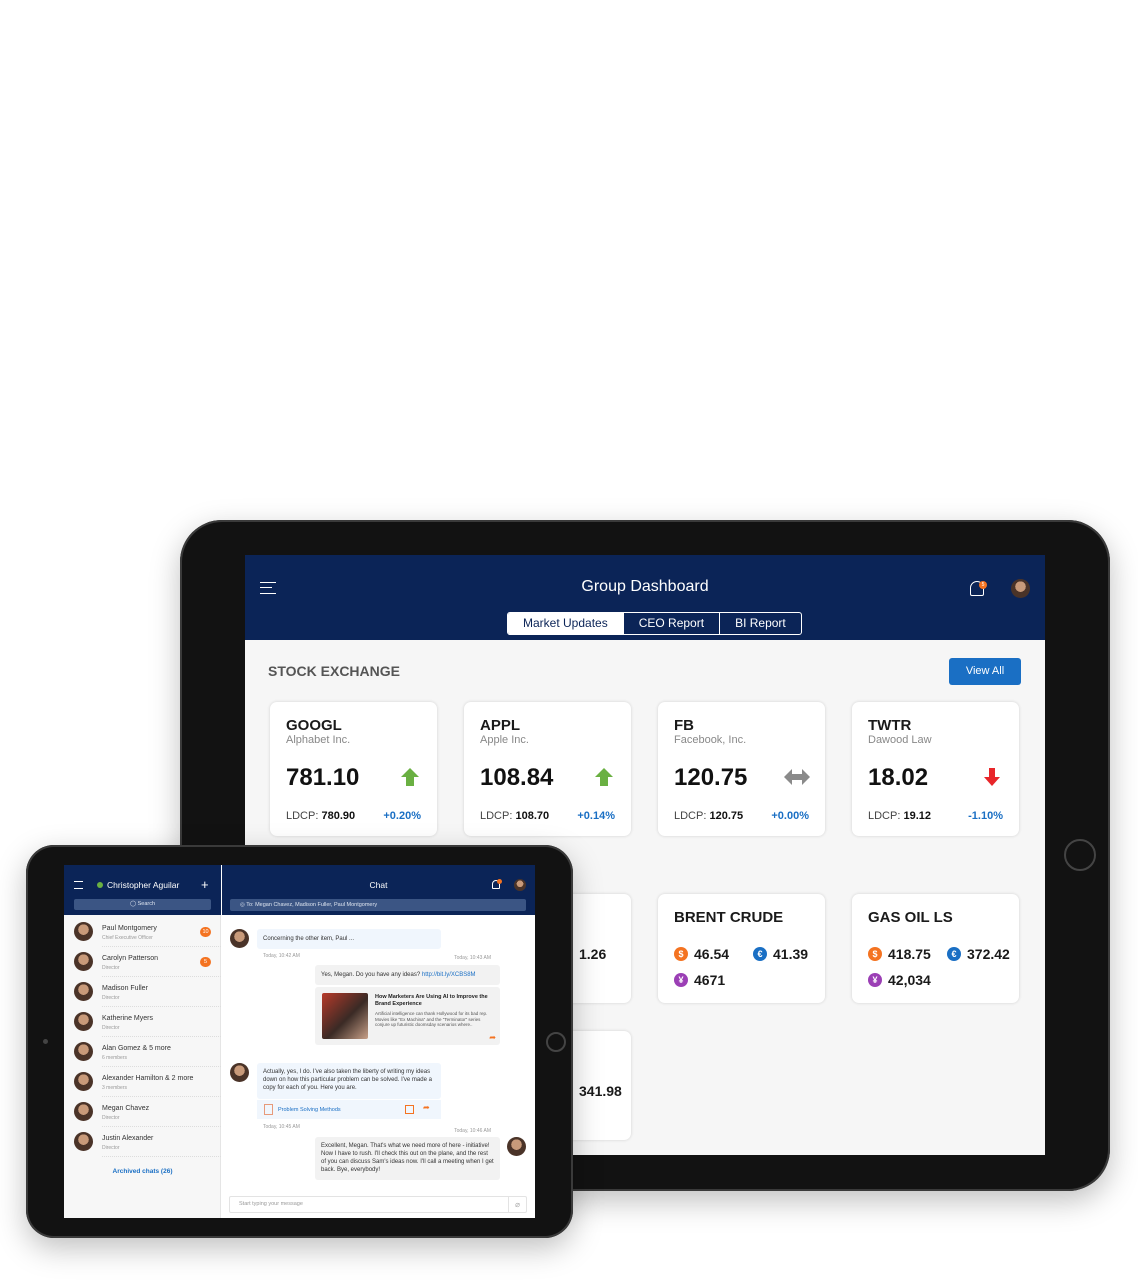  What do you see at coordinates (917, 816) in the screenshot?
I see `ldcp-value: 19.12` at bounding box center [917, 816].